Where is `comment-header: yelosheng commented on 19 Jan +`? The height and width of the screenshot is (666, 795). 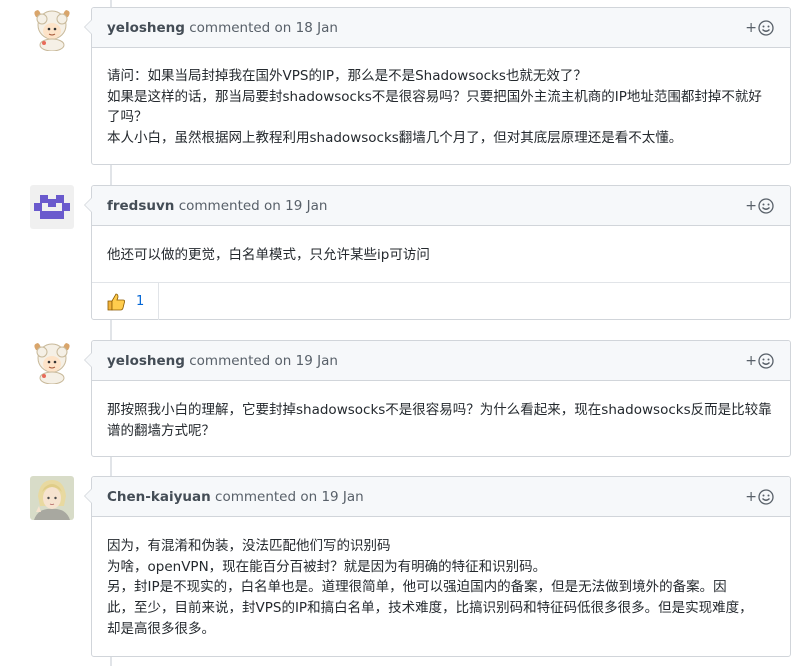
comment-header: yelosheng commented on 19 Jan + is located at coordinates (441, 361).